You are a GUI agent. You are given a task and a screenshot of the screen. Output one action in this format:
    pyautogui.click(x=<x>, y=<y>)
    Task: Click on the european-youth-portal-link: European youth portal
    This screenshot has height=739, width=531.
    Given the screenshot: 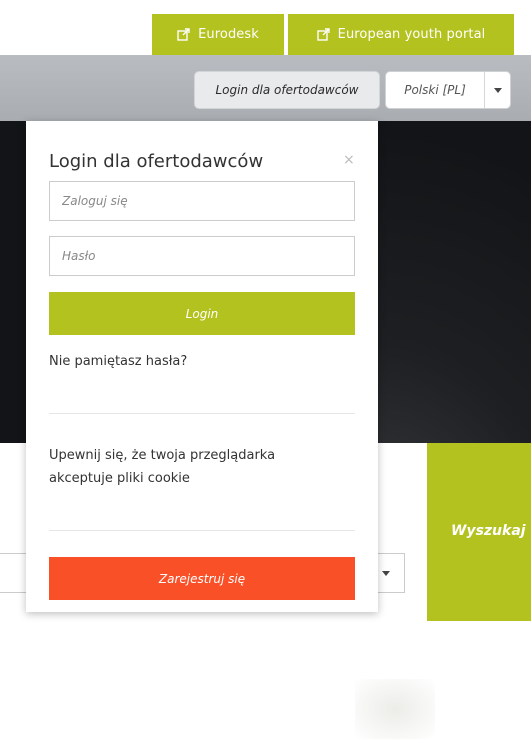 What is the action you would take?
    pyautogui.click(x=401, y=34)
    